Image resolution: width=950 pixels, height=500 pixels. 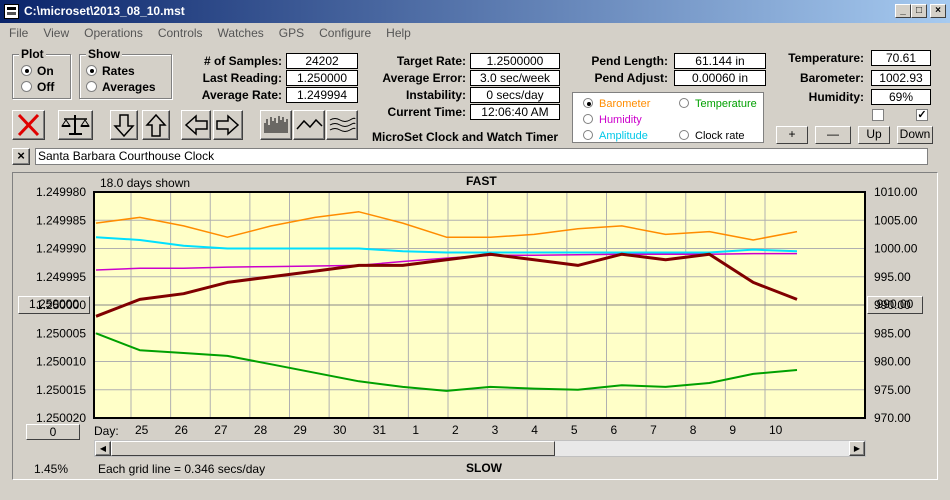 What do you see at coordinates (61, 277) in the screenshot?
I see `left-axis-tick: 1.249995` at bounding box center [61, 277].